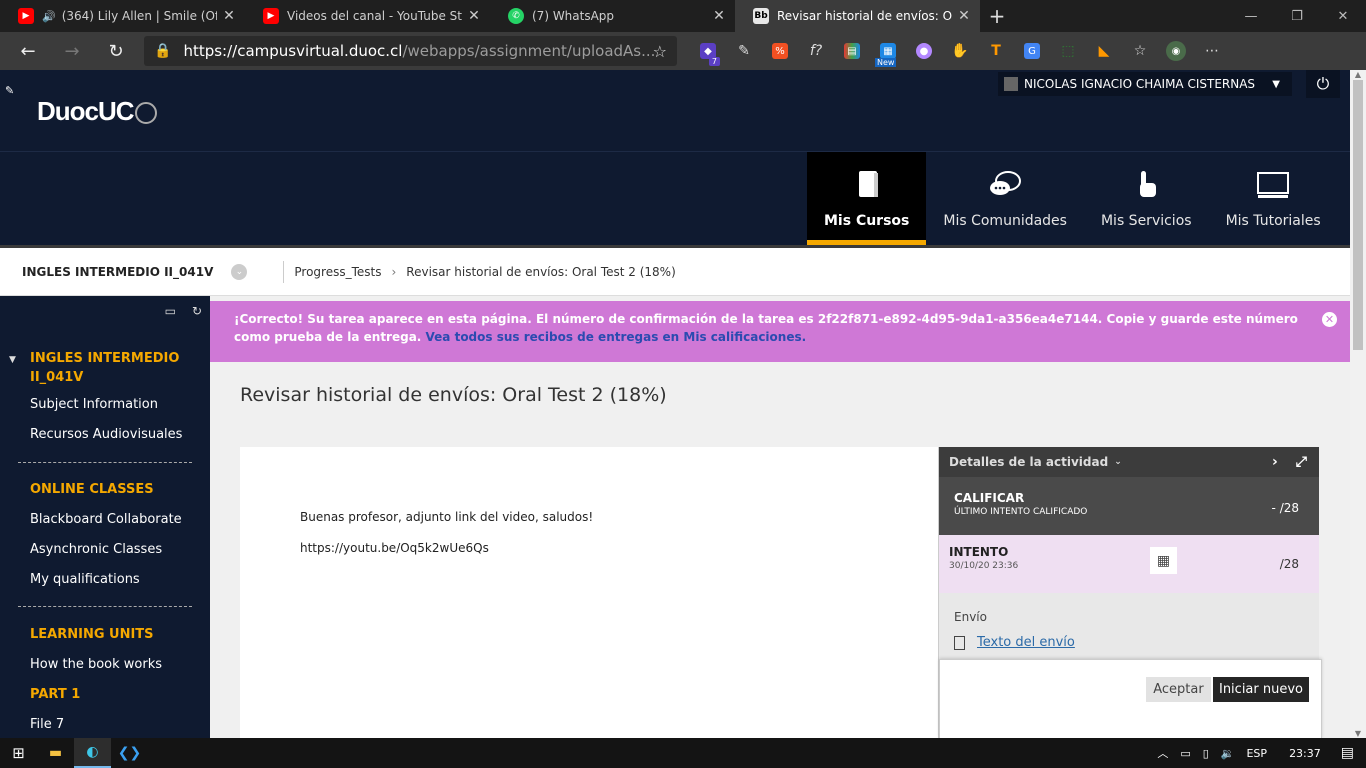 This screenshot has width=1366, height=768. I want to click on translate-icon: G, so click(1032, 51).